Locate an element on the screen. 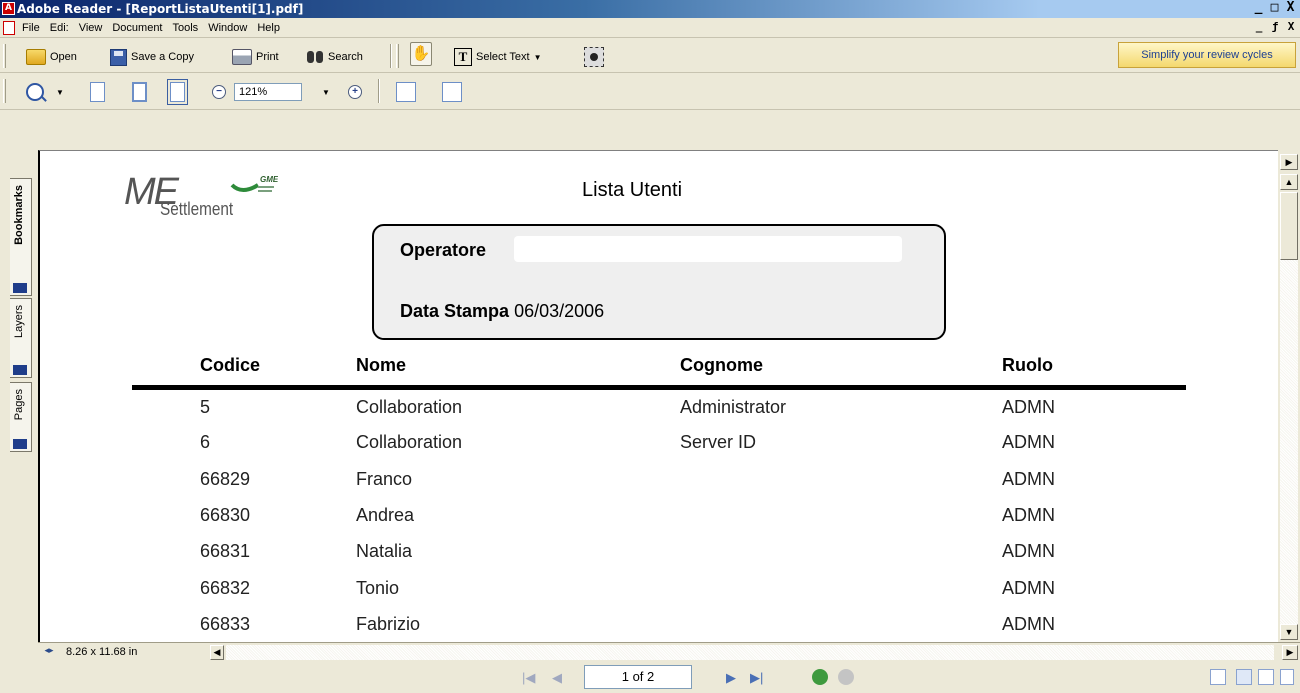 This screenshot has width=1300, height=693. menu-document: Document is located at coordinates (137, 28).